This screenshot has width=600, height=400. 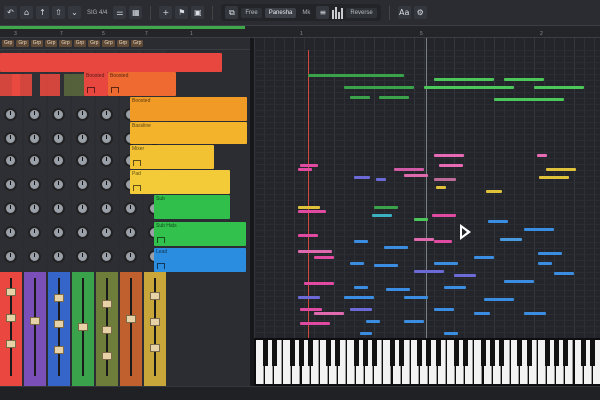 What do you see at coordinates (426, 188) in the screenshot?
I see `loop-marker` at bounding box center [426, 188].